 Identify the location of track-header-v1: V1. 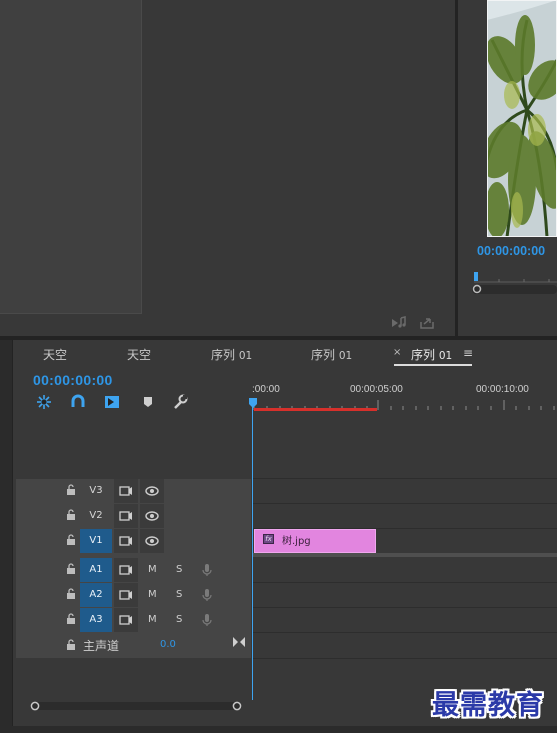
(133, 541).